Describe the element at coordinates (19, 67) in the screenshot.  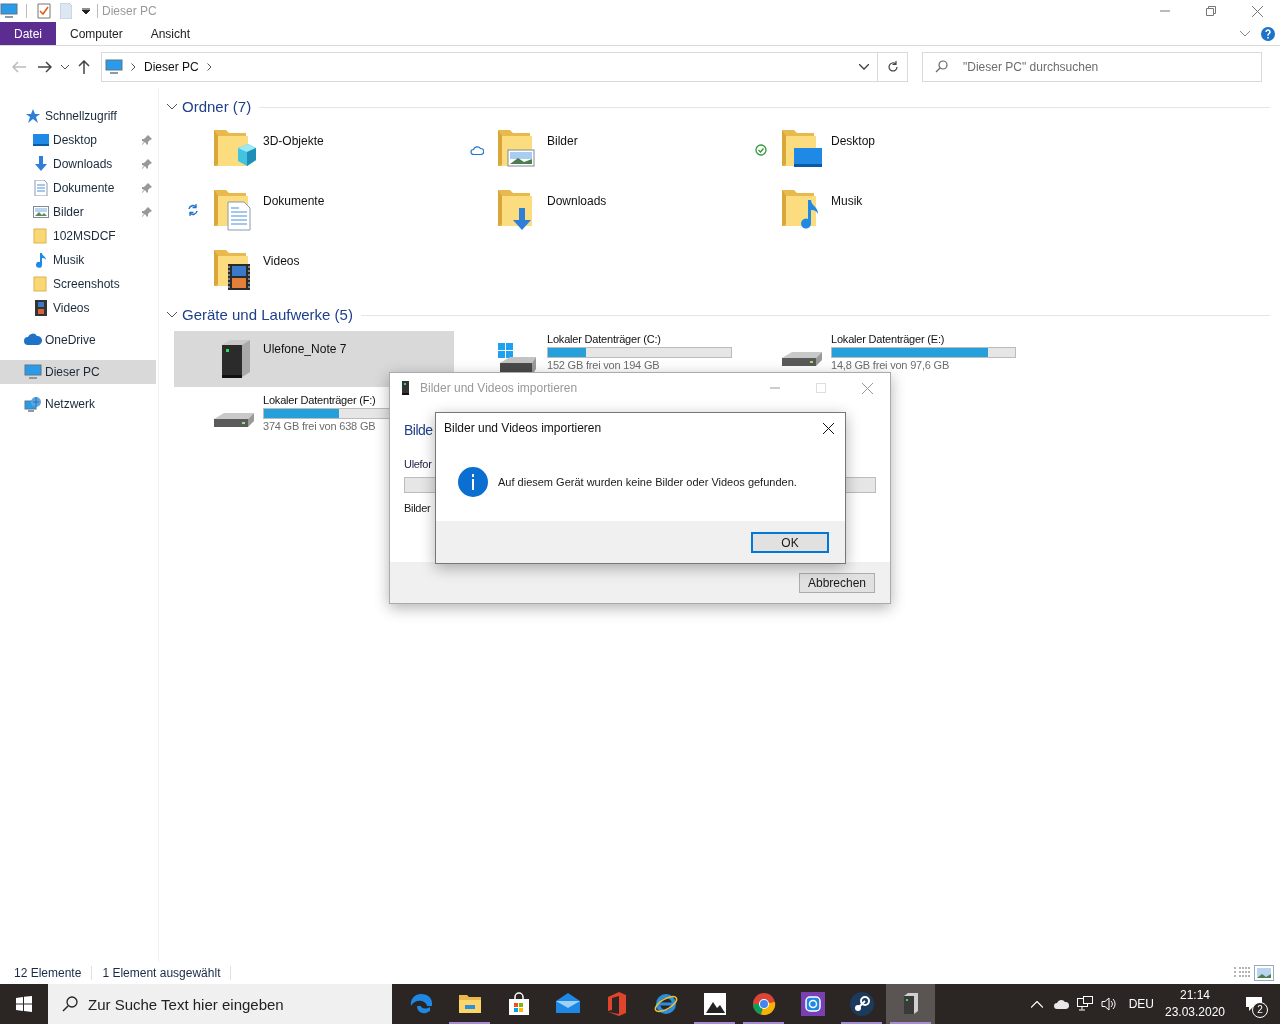
I see `back-arrow-icon` at that location.